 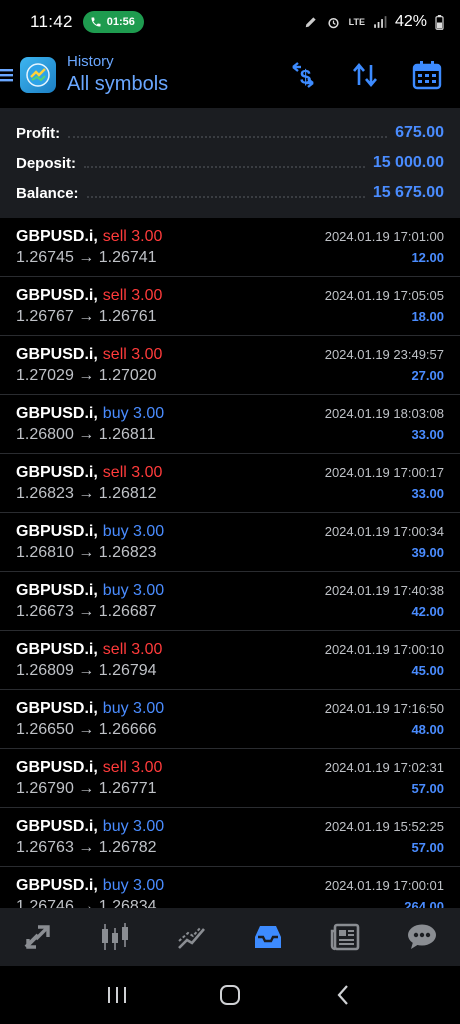 What do you see at coordinates (427, 729) in the screenshot?
I see `deal-profit: 48.00` at bounding box center [427, 729].